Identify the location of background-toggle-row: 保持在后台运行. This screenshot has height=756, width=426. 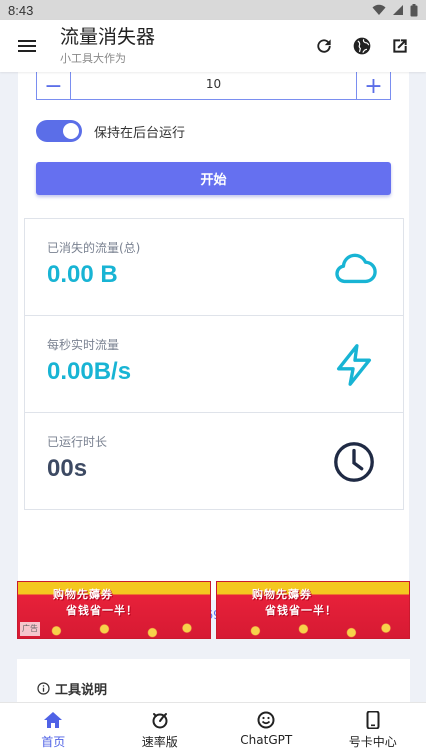
(110, 131).